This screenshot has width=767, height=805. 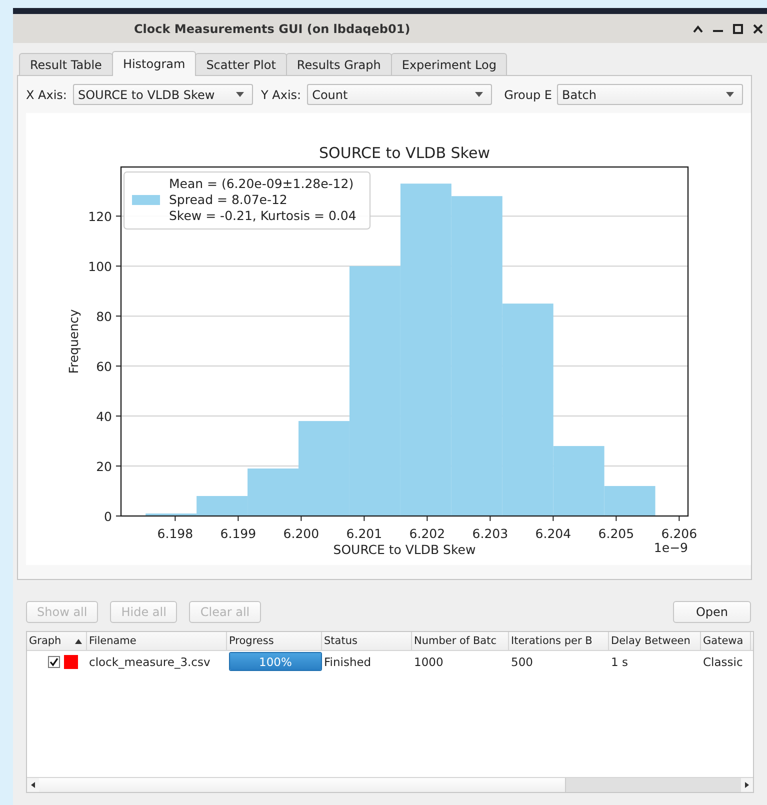 What do you see at coordinates (364, 533) in the screenshot?
I see `x-tick-label: 6.201` at bounding box center [364, 533].